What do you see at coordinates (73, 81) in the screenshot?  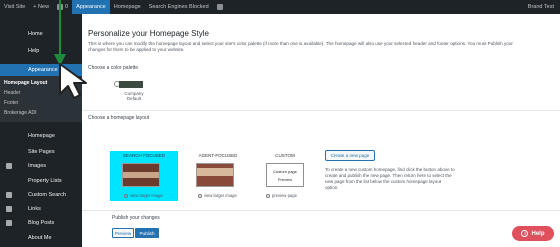 I see `mouse-cursor-icon` at bounding box center [73, 81].